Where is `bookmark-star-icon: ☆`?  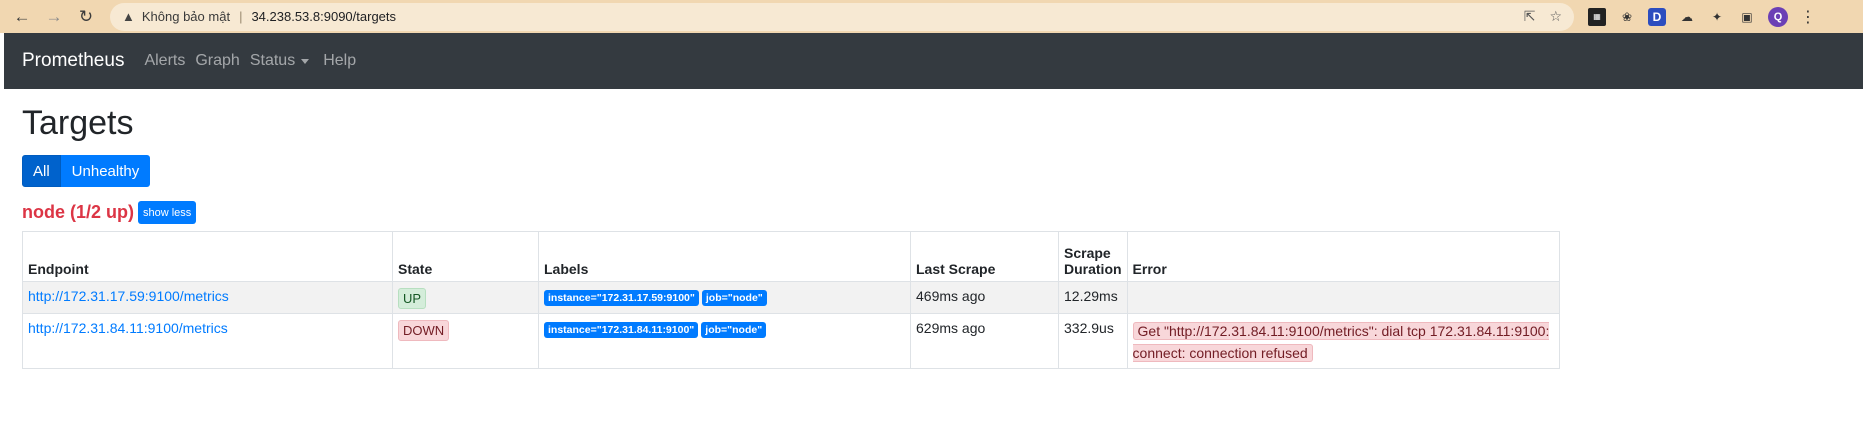
bookmark-star-icon: ☆ is located at coordinates (1555, 16).